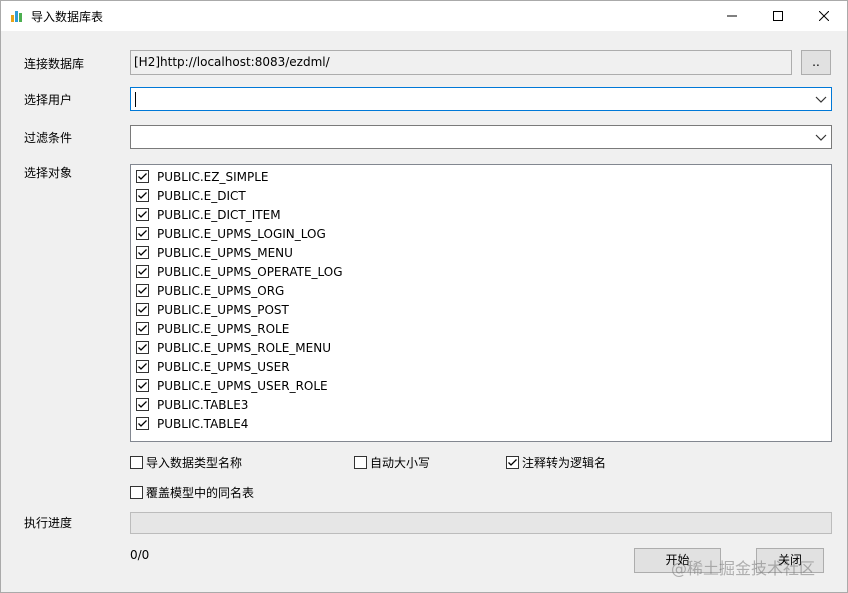 The height and width of the screenshot is (593, 848). Describe the element at coordinates (481, 137) in the screenshot. I see `filter-select` at that location.